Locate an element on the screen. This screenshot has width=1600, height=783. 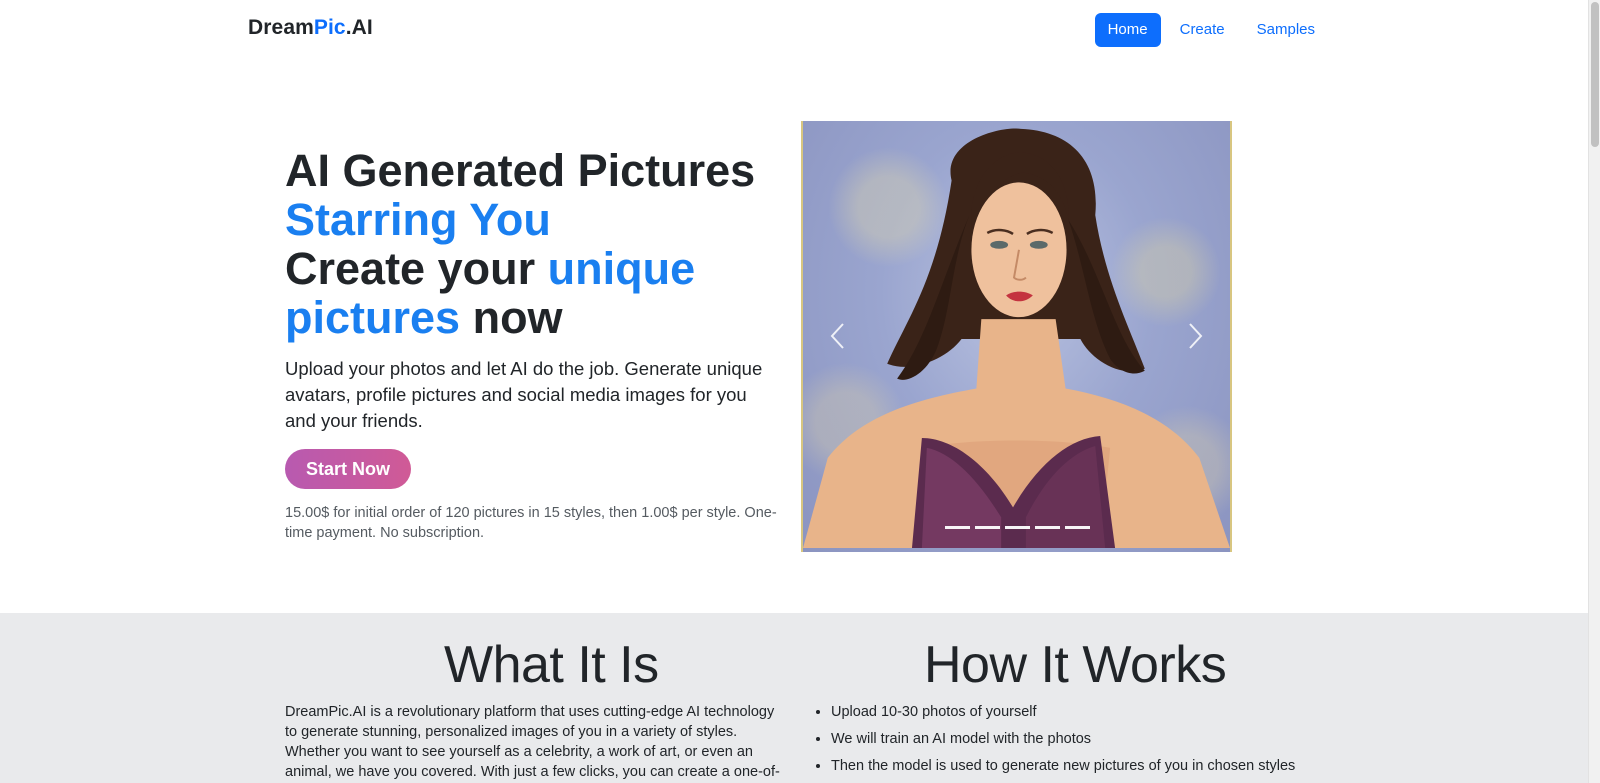
nav-samples: Samples is located at coordinates (1286, 30).